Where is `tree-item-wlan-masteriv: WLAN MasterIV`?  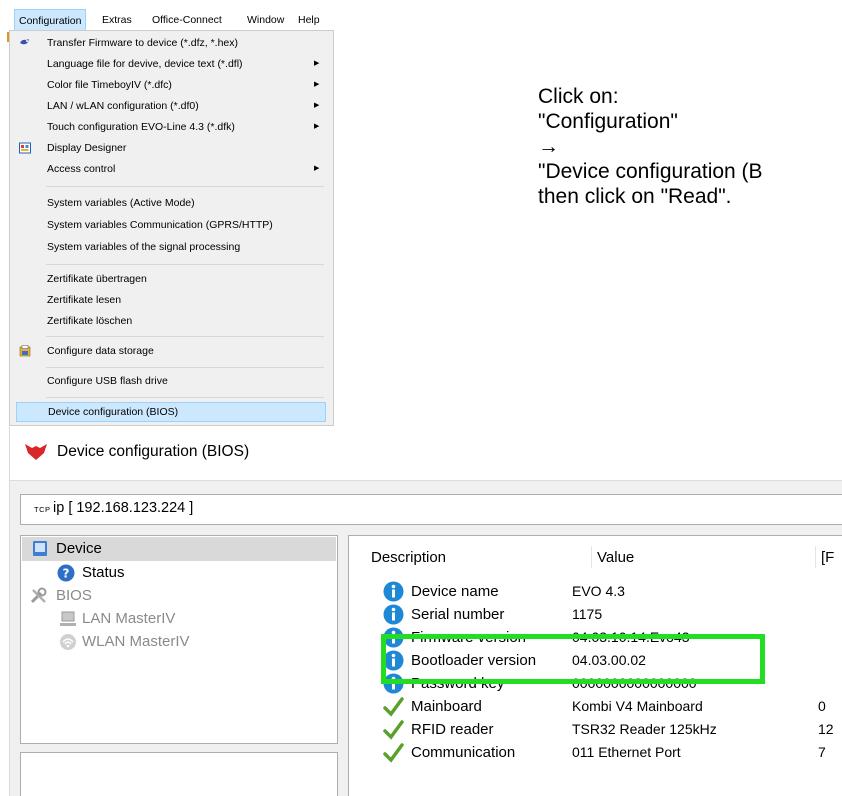
tree-item-wlan-masteriv: WLAN MasterIV is located at coordinates (179, 642).